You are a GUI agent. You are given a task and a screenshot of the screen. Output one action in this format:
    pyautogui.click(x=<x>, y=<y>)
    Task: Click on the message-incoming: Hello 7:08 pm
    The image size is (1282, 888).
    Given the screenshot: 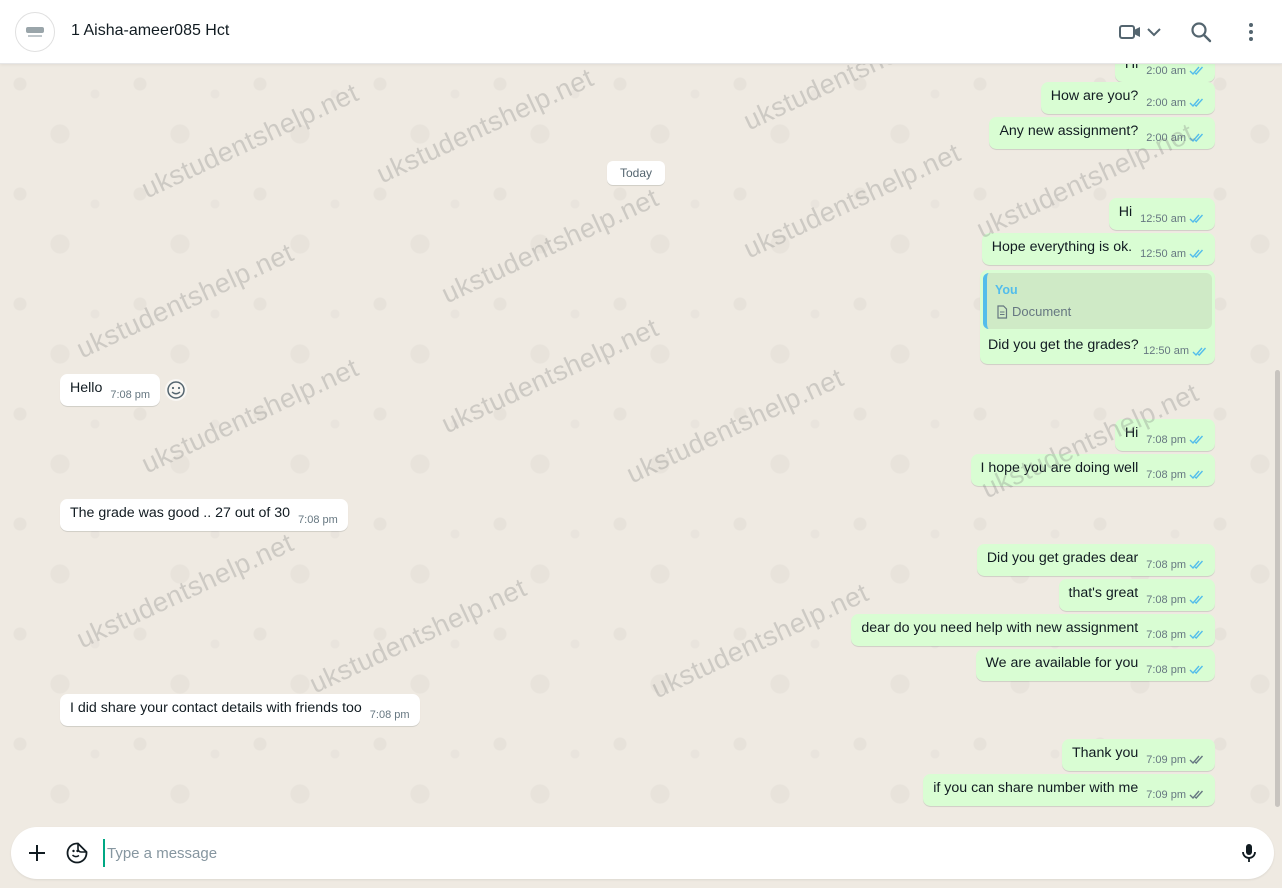 What is the action you would take?
    pyautogui.click(x=110, y=390)
    